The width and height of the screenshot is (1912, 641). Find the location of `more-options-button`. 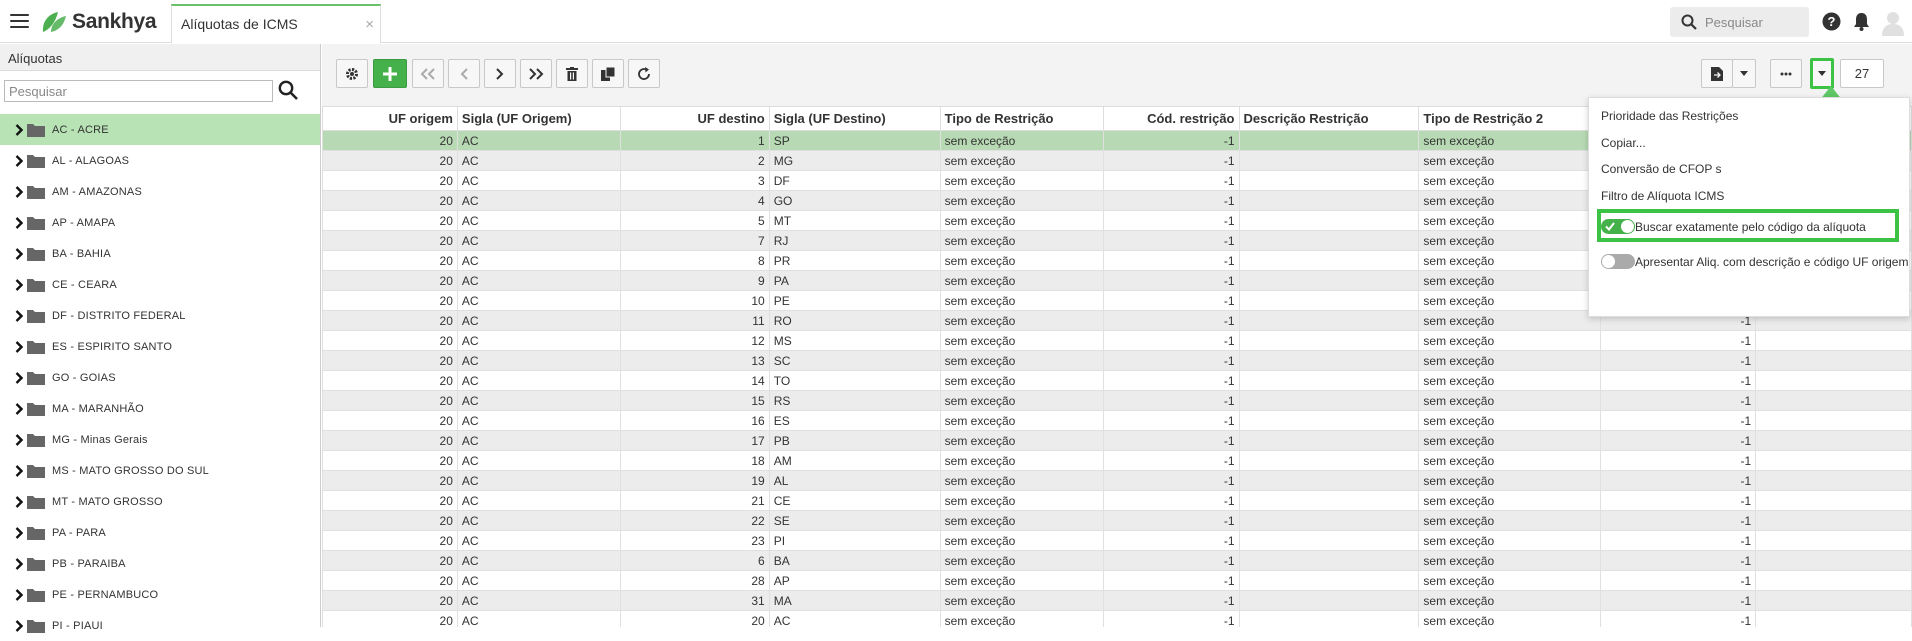

more-options-button is located at coordinates (1786, 73).